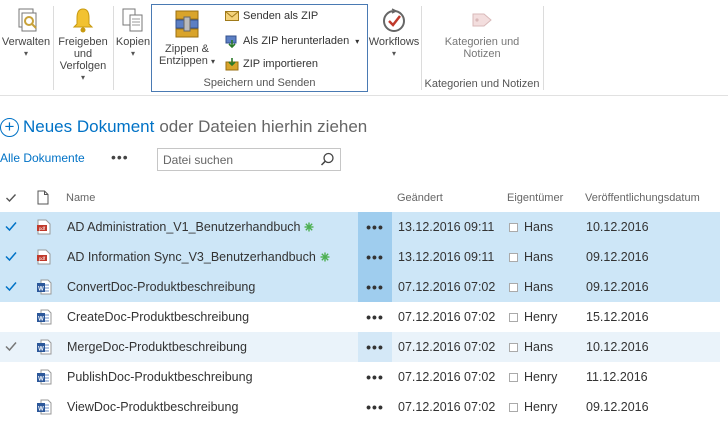  I want to click on svg-text: pdf, so click(42, 258).